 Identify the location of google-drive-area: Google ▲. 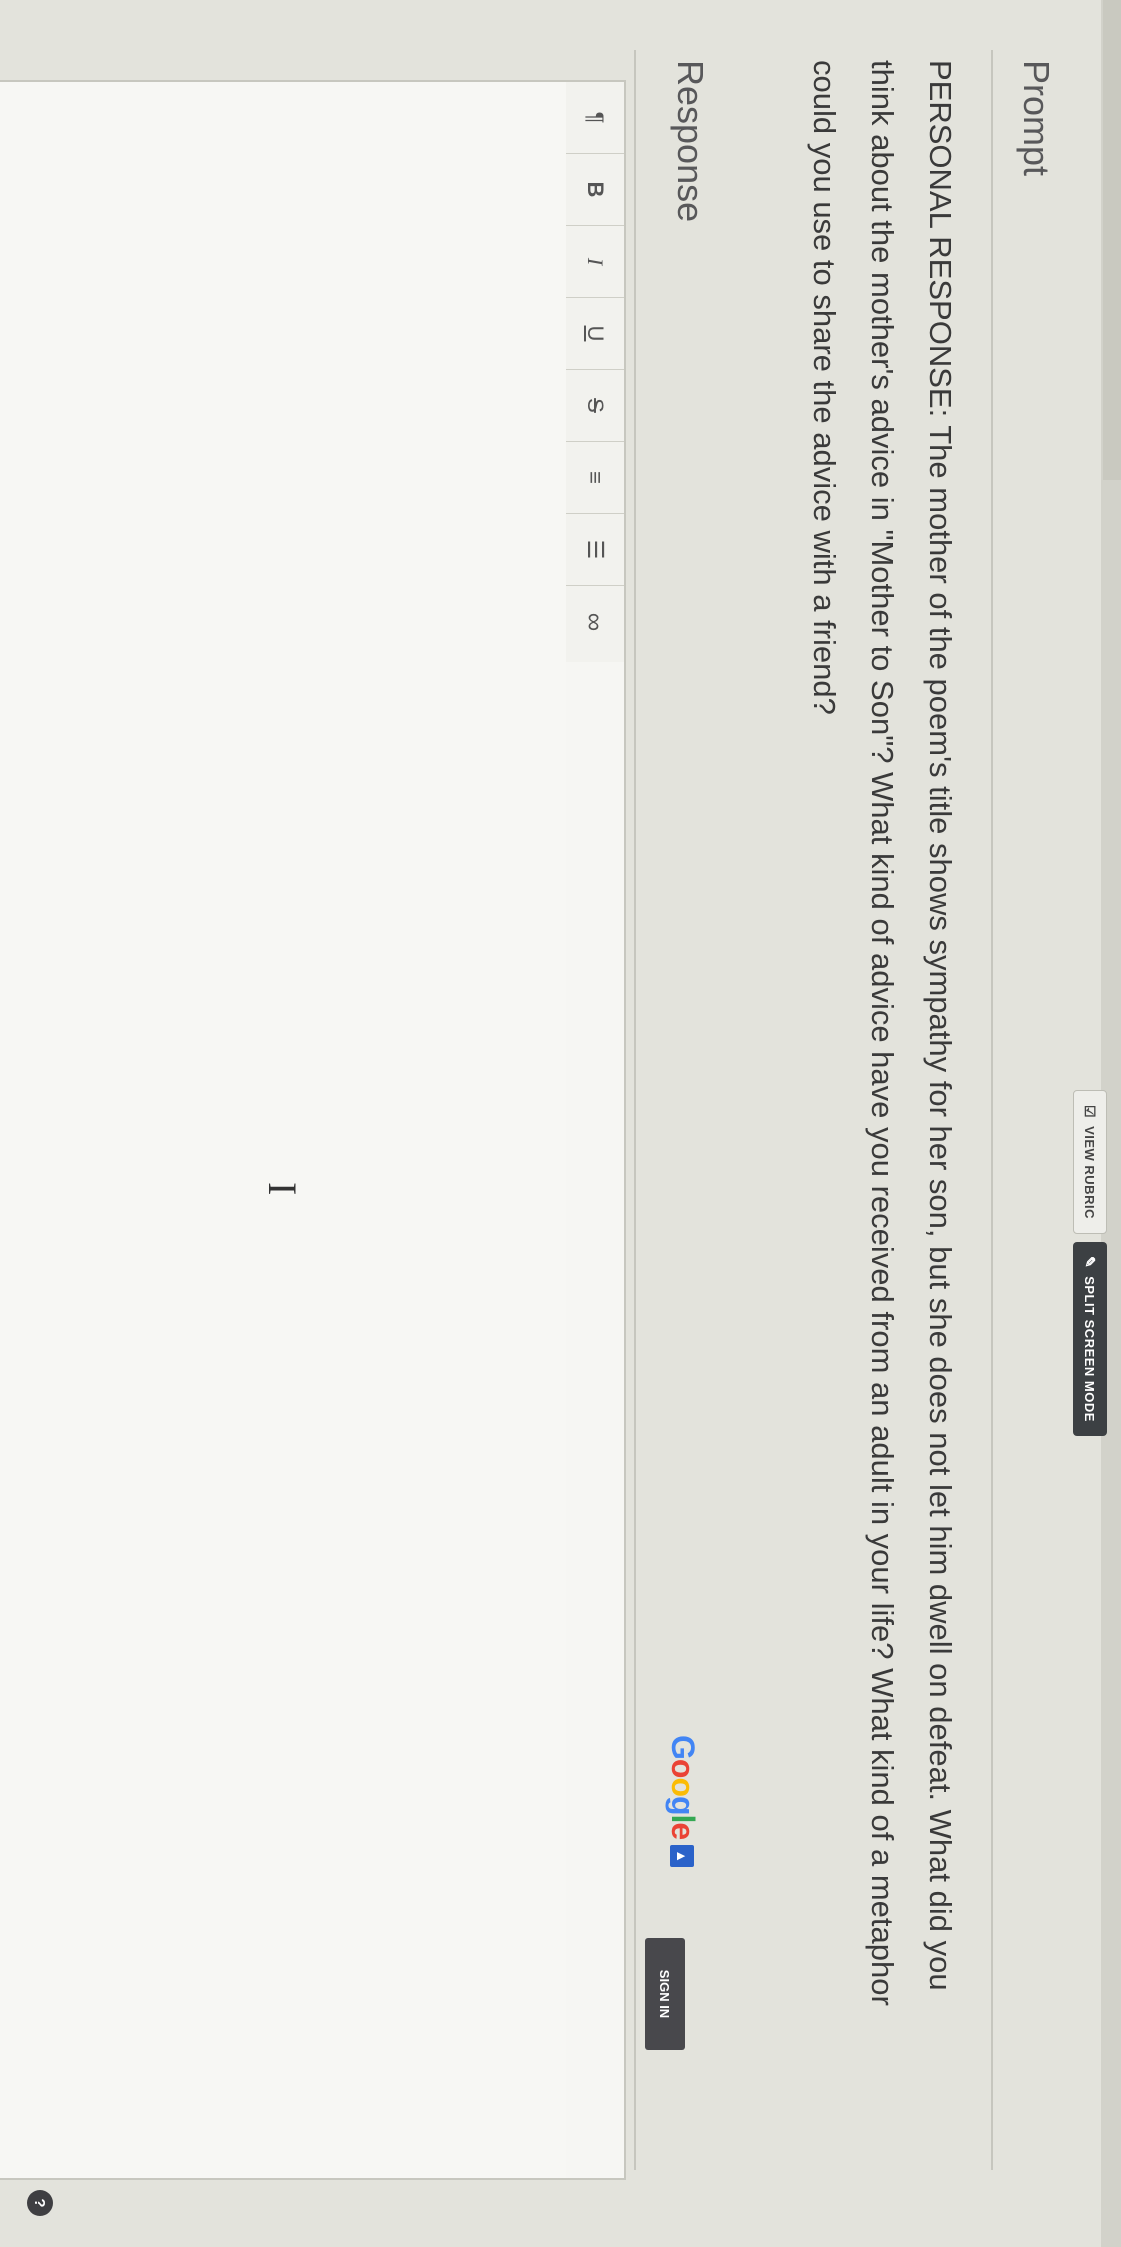
(682, 1801).